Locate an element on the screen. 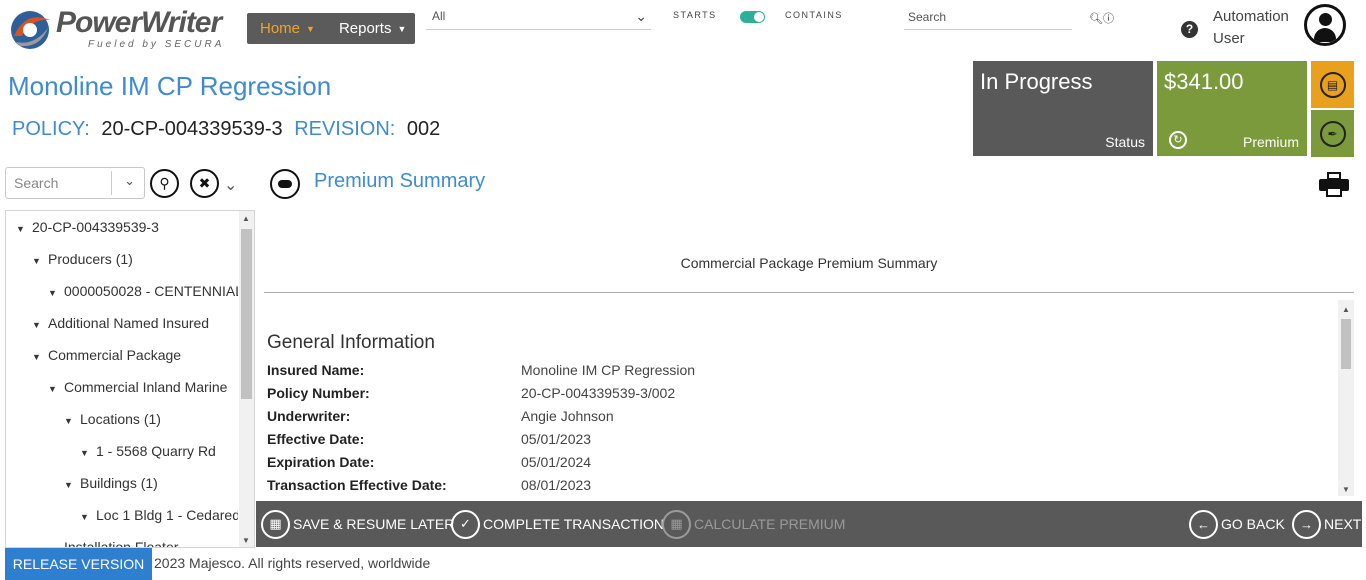  info-value: 08/01/2023 is located at coordinates (556, 485).